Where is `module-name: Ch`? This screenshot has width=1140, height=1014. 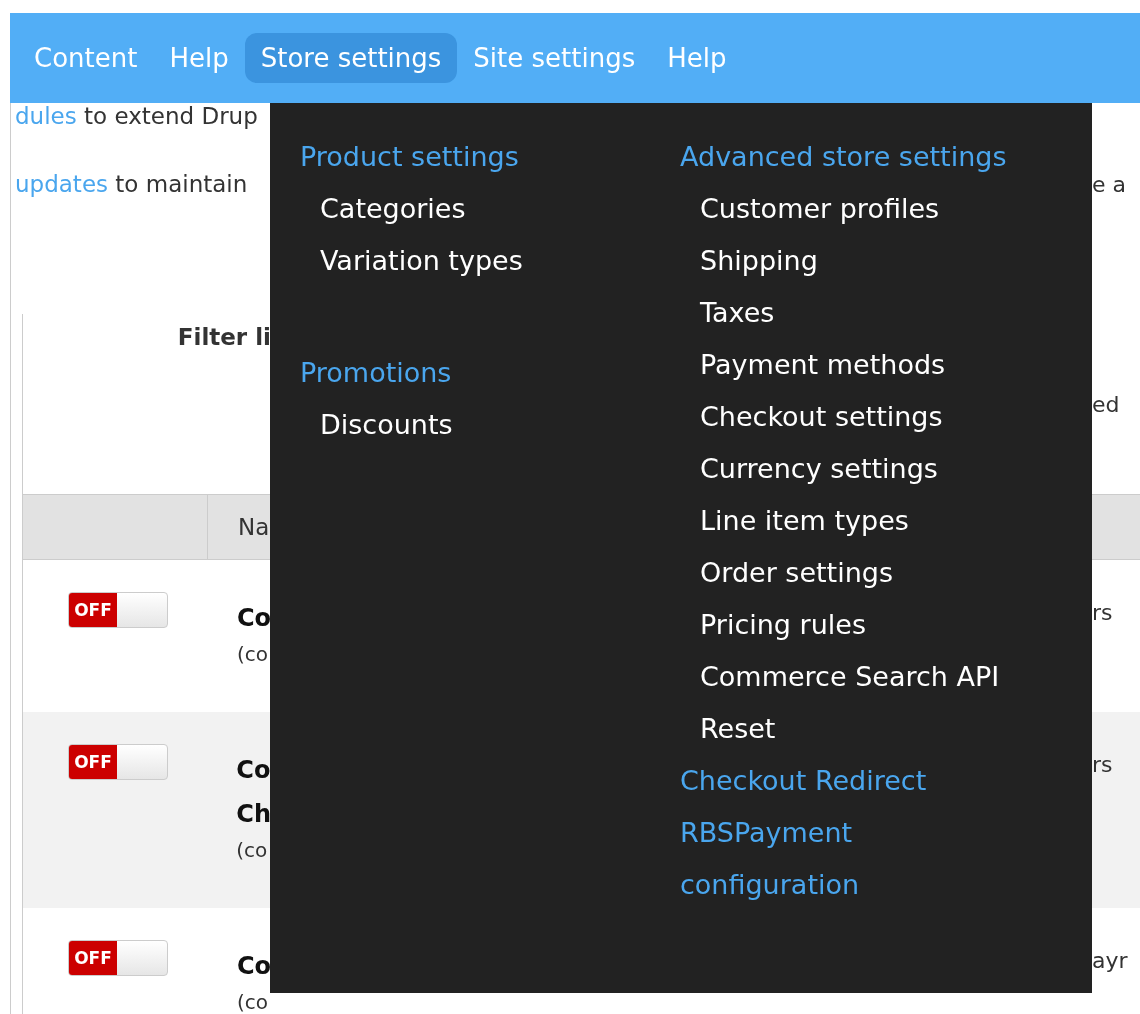
module-name: Ch is located at coordinates (253, 814).